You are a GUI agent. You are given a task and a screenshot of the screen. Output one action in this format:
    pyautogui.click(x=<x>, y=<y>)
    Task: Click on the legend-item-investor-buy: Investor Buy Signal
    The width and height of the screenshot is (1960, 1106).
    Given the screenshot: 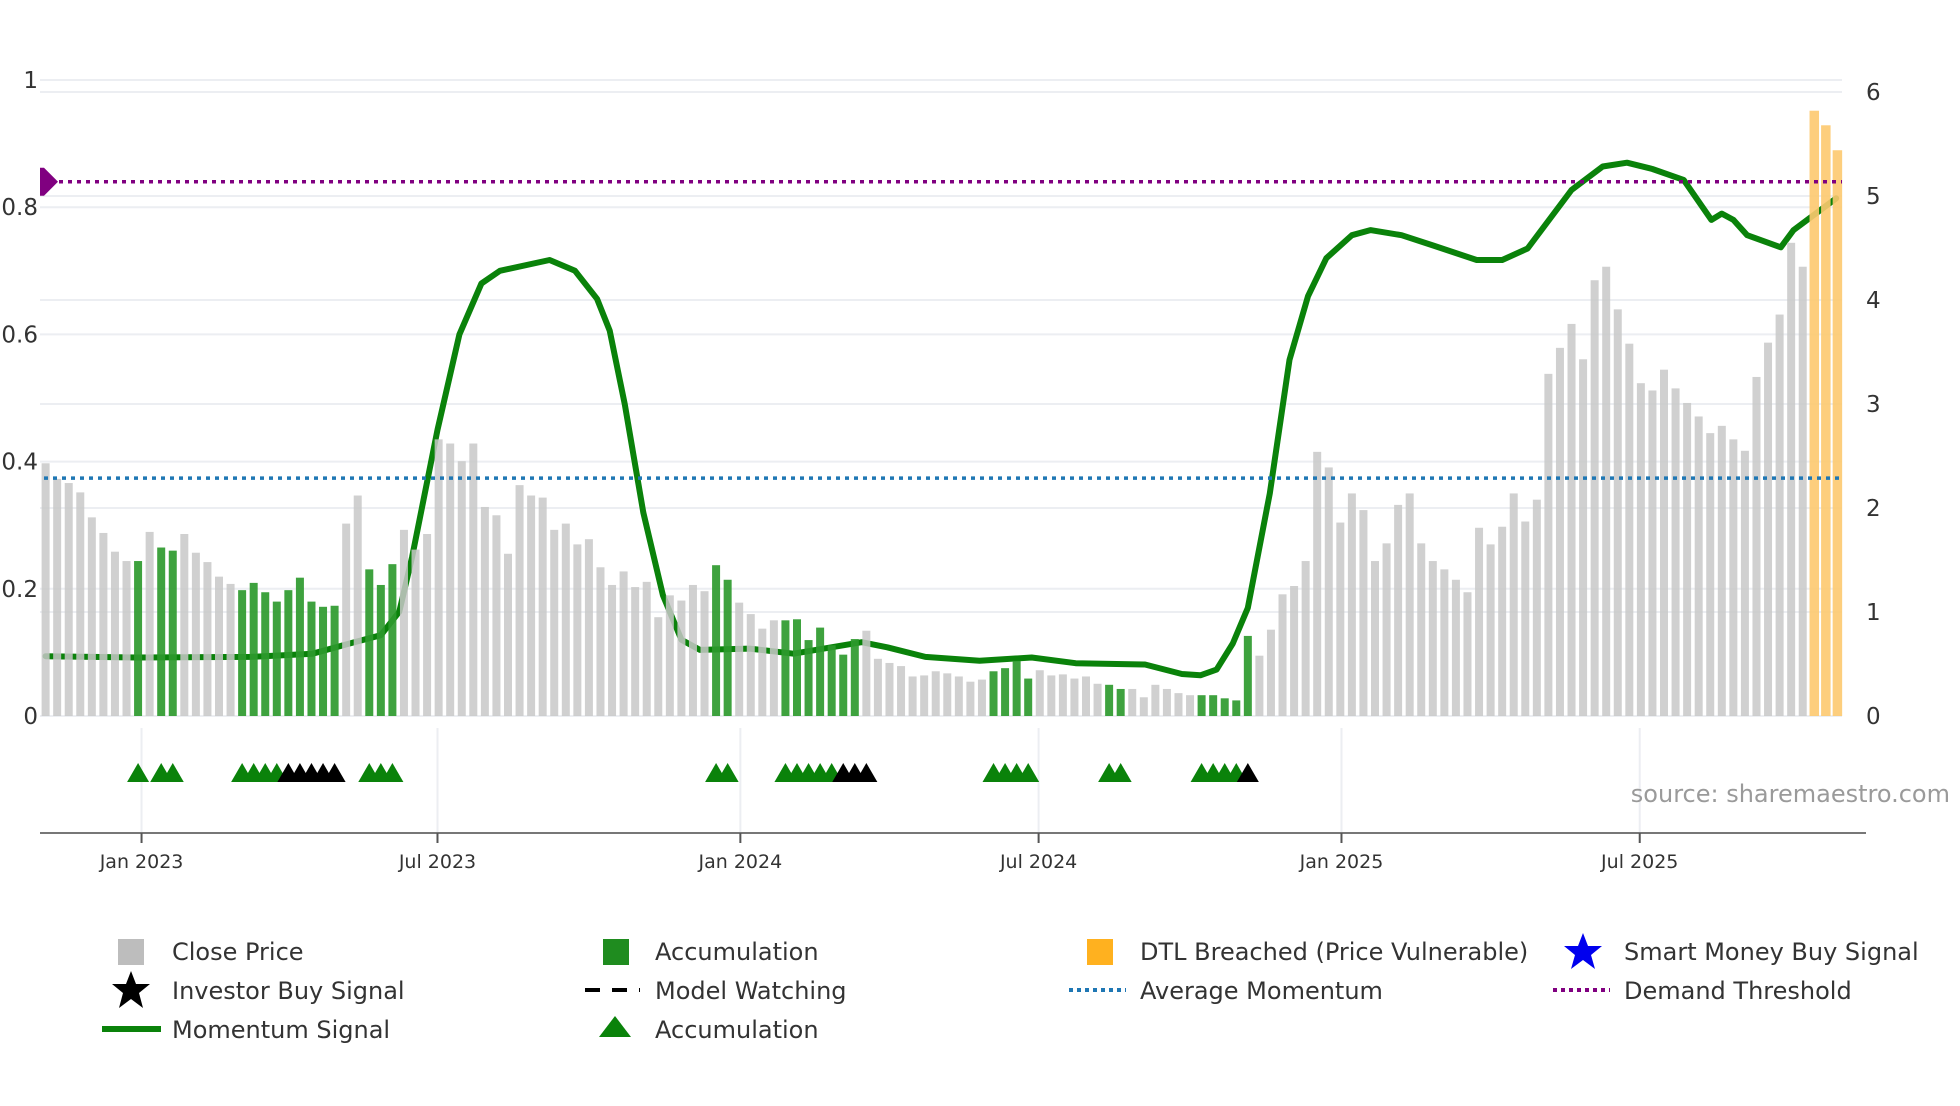 What is the action you would take?
    pyautogui.click(x=258, y=989)
    